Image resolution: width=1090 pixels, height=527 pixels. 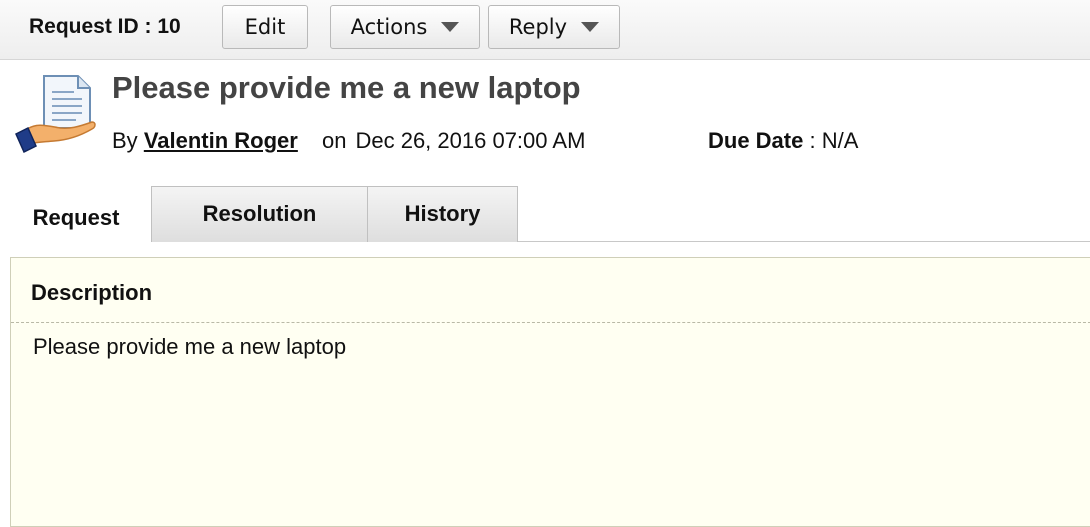 I want to click on reply-dropdown-button: Reply, so click(x=554, y=27).